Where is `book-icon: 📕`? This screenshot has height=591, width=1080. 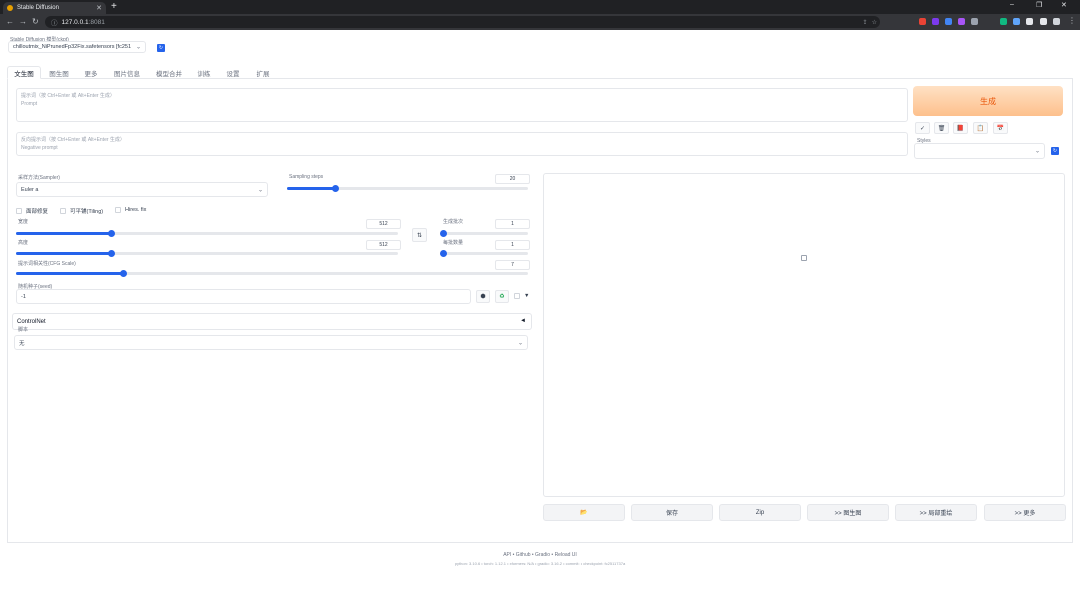 book-icon: 📕 is located at coordinates (960, 128).